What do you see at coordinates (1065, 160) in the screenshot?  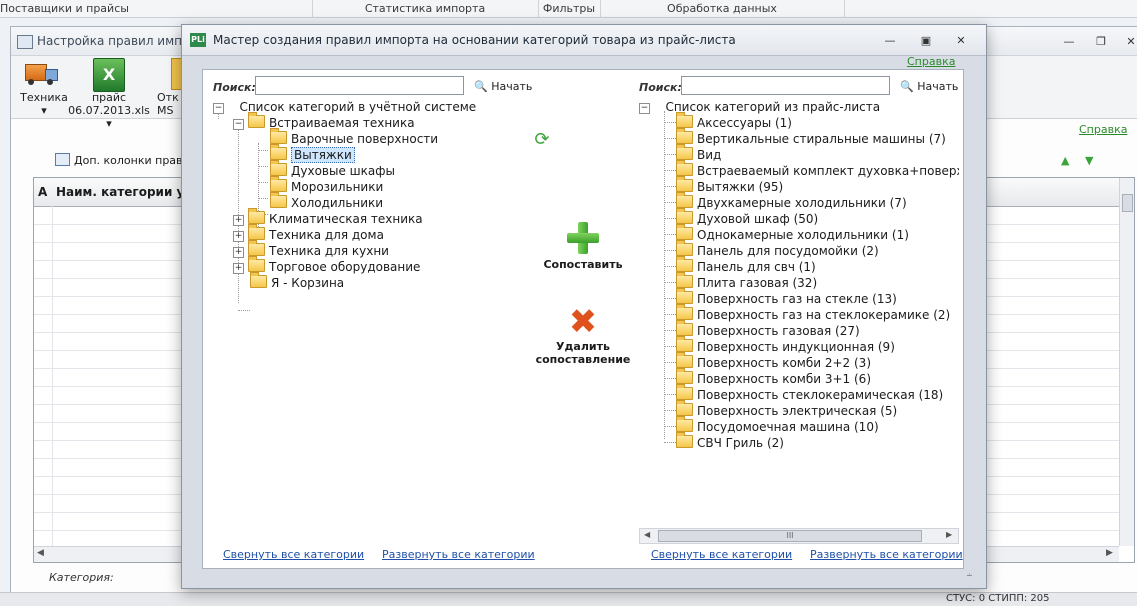 I see `move-up-icon: ▲` at bounding box center [1065, 160].